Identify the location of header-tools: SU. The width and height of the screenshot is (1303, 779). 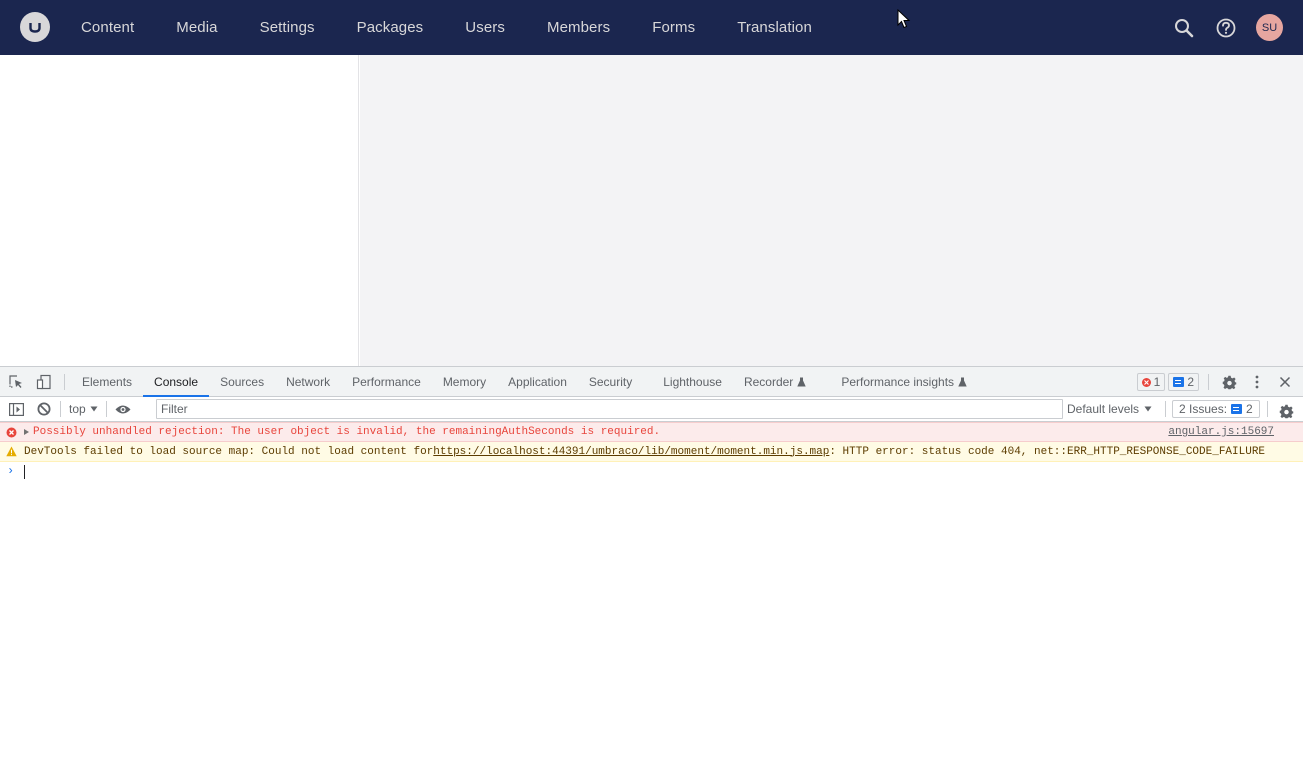
(1226, 27).